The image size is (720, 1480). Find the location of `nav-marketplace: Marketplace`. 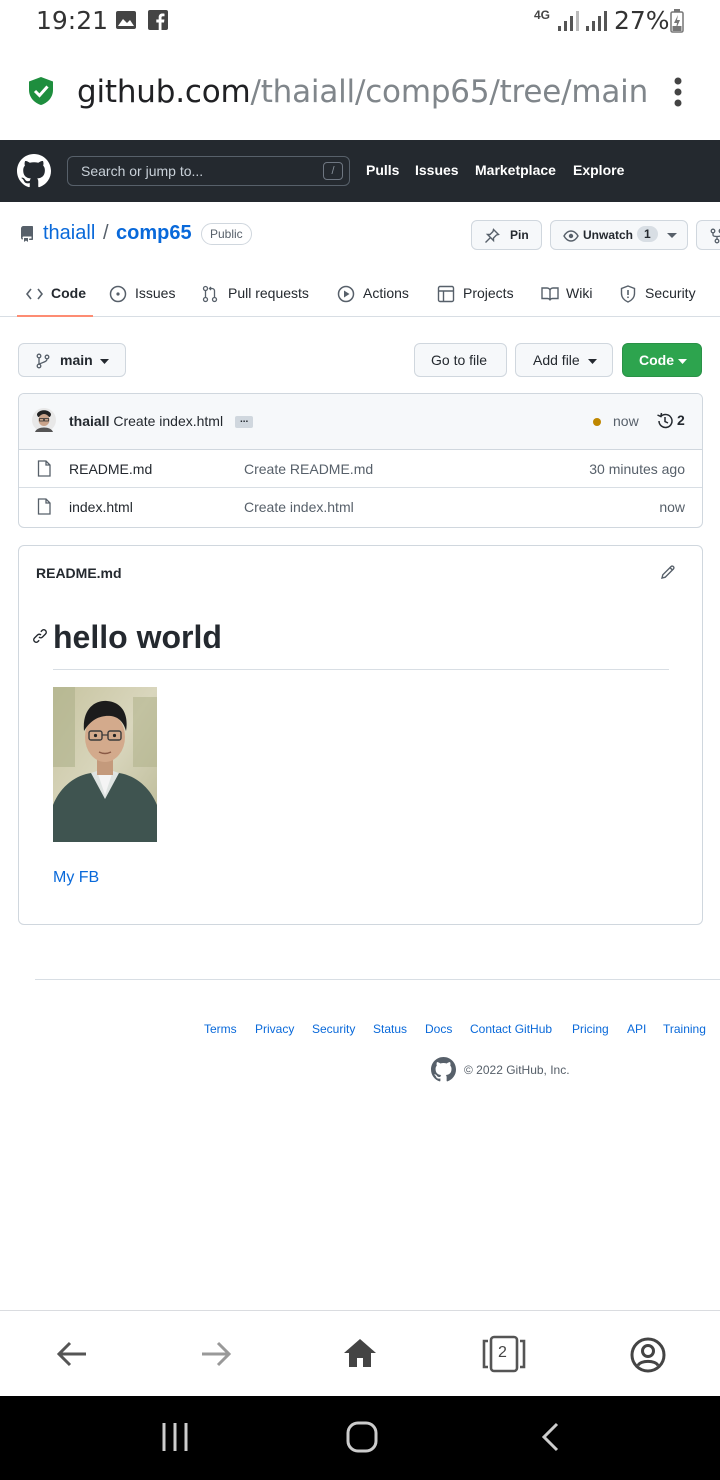

nav-marketplace: Marketplace is located at coordinates (515, 170).